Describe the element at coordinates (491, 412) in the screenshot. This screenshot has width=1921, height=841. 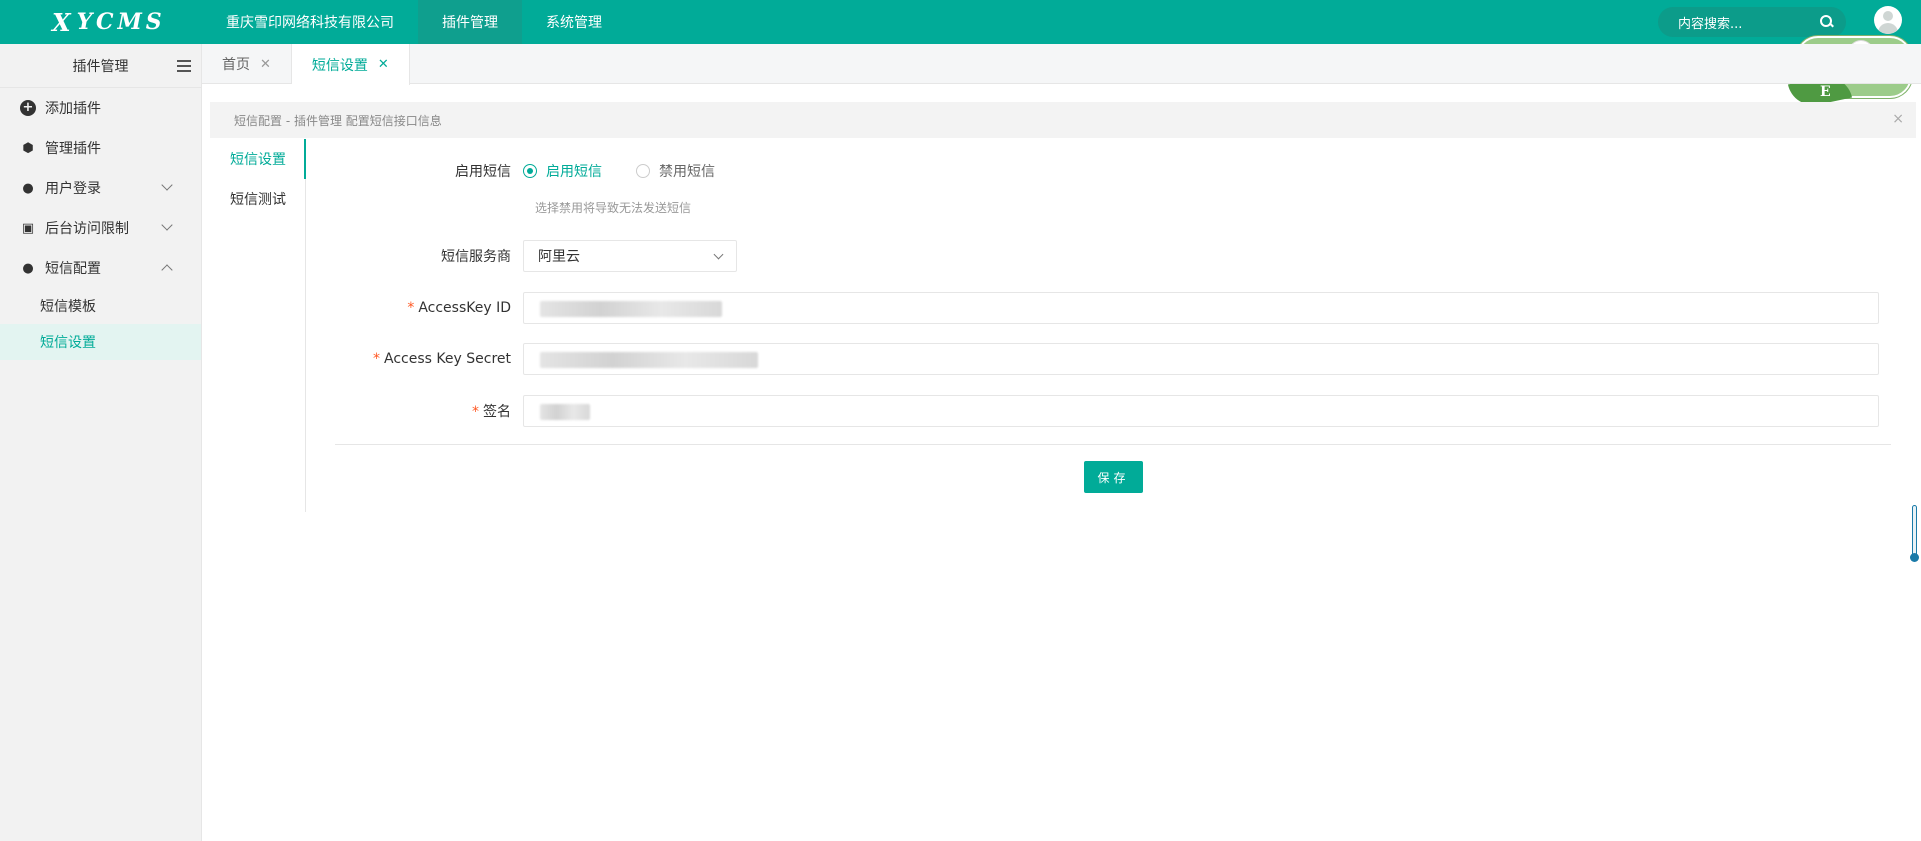
I see `signature-label: * 签名` at that location.